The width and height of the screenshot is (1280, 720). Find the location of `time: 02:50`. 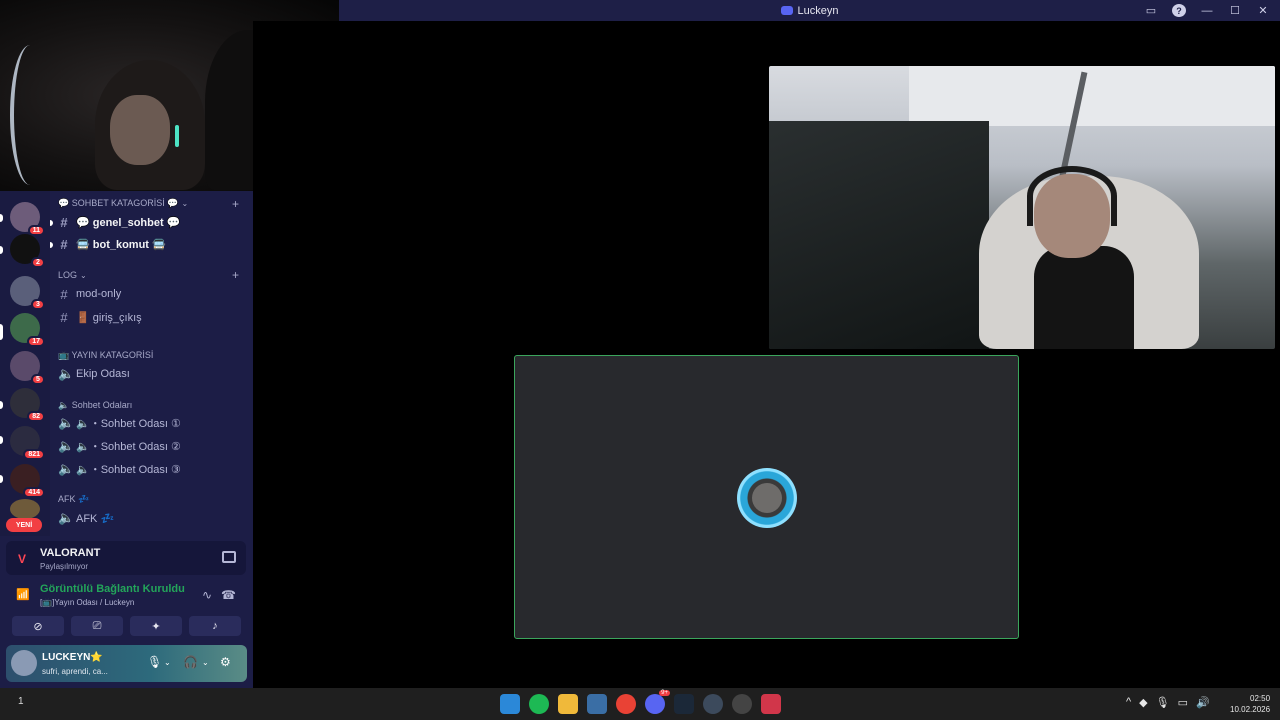

time: 02:50 is located at coordinates (1260, 698).